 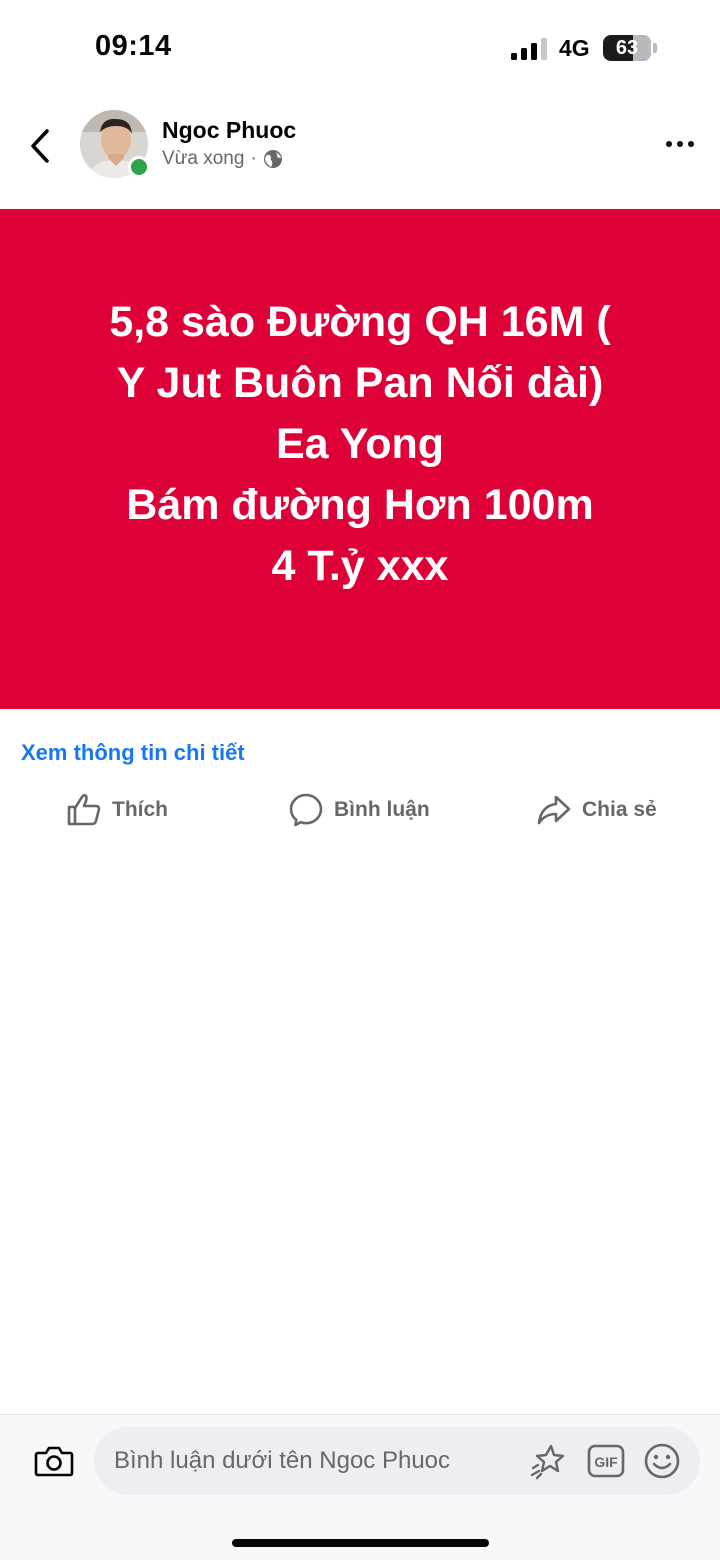 I want to click on comment-bubble-icon, so click(x=306, y=810).